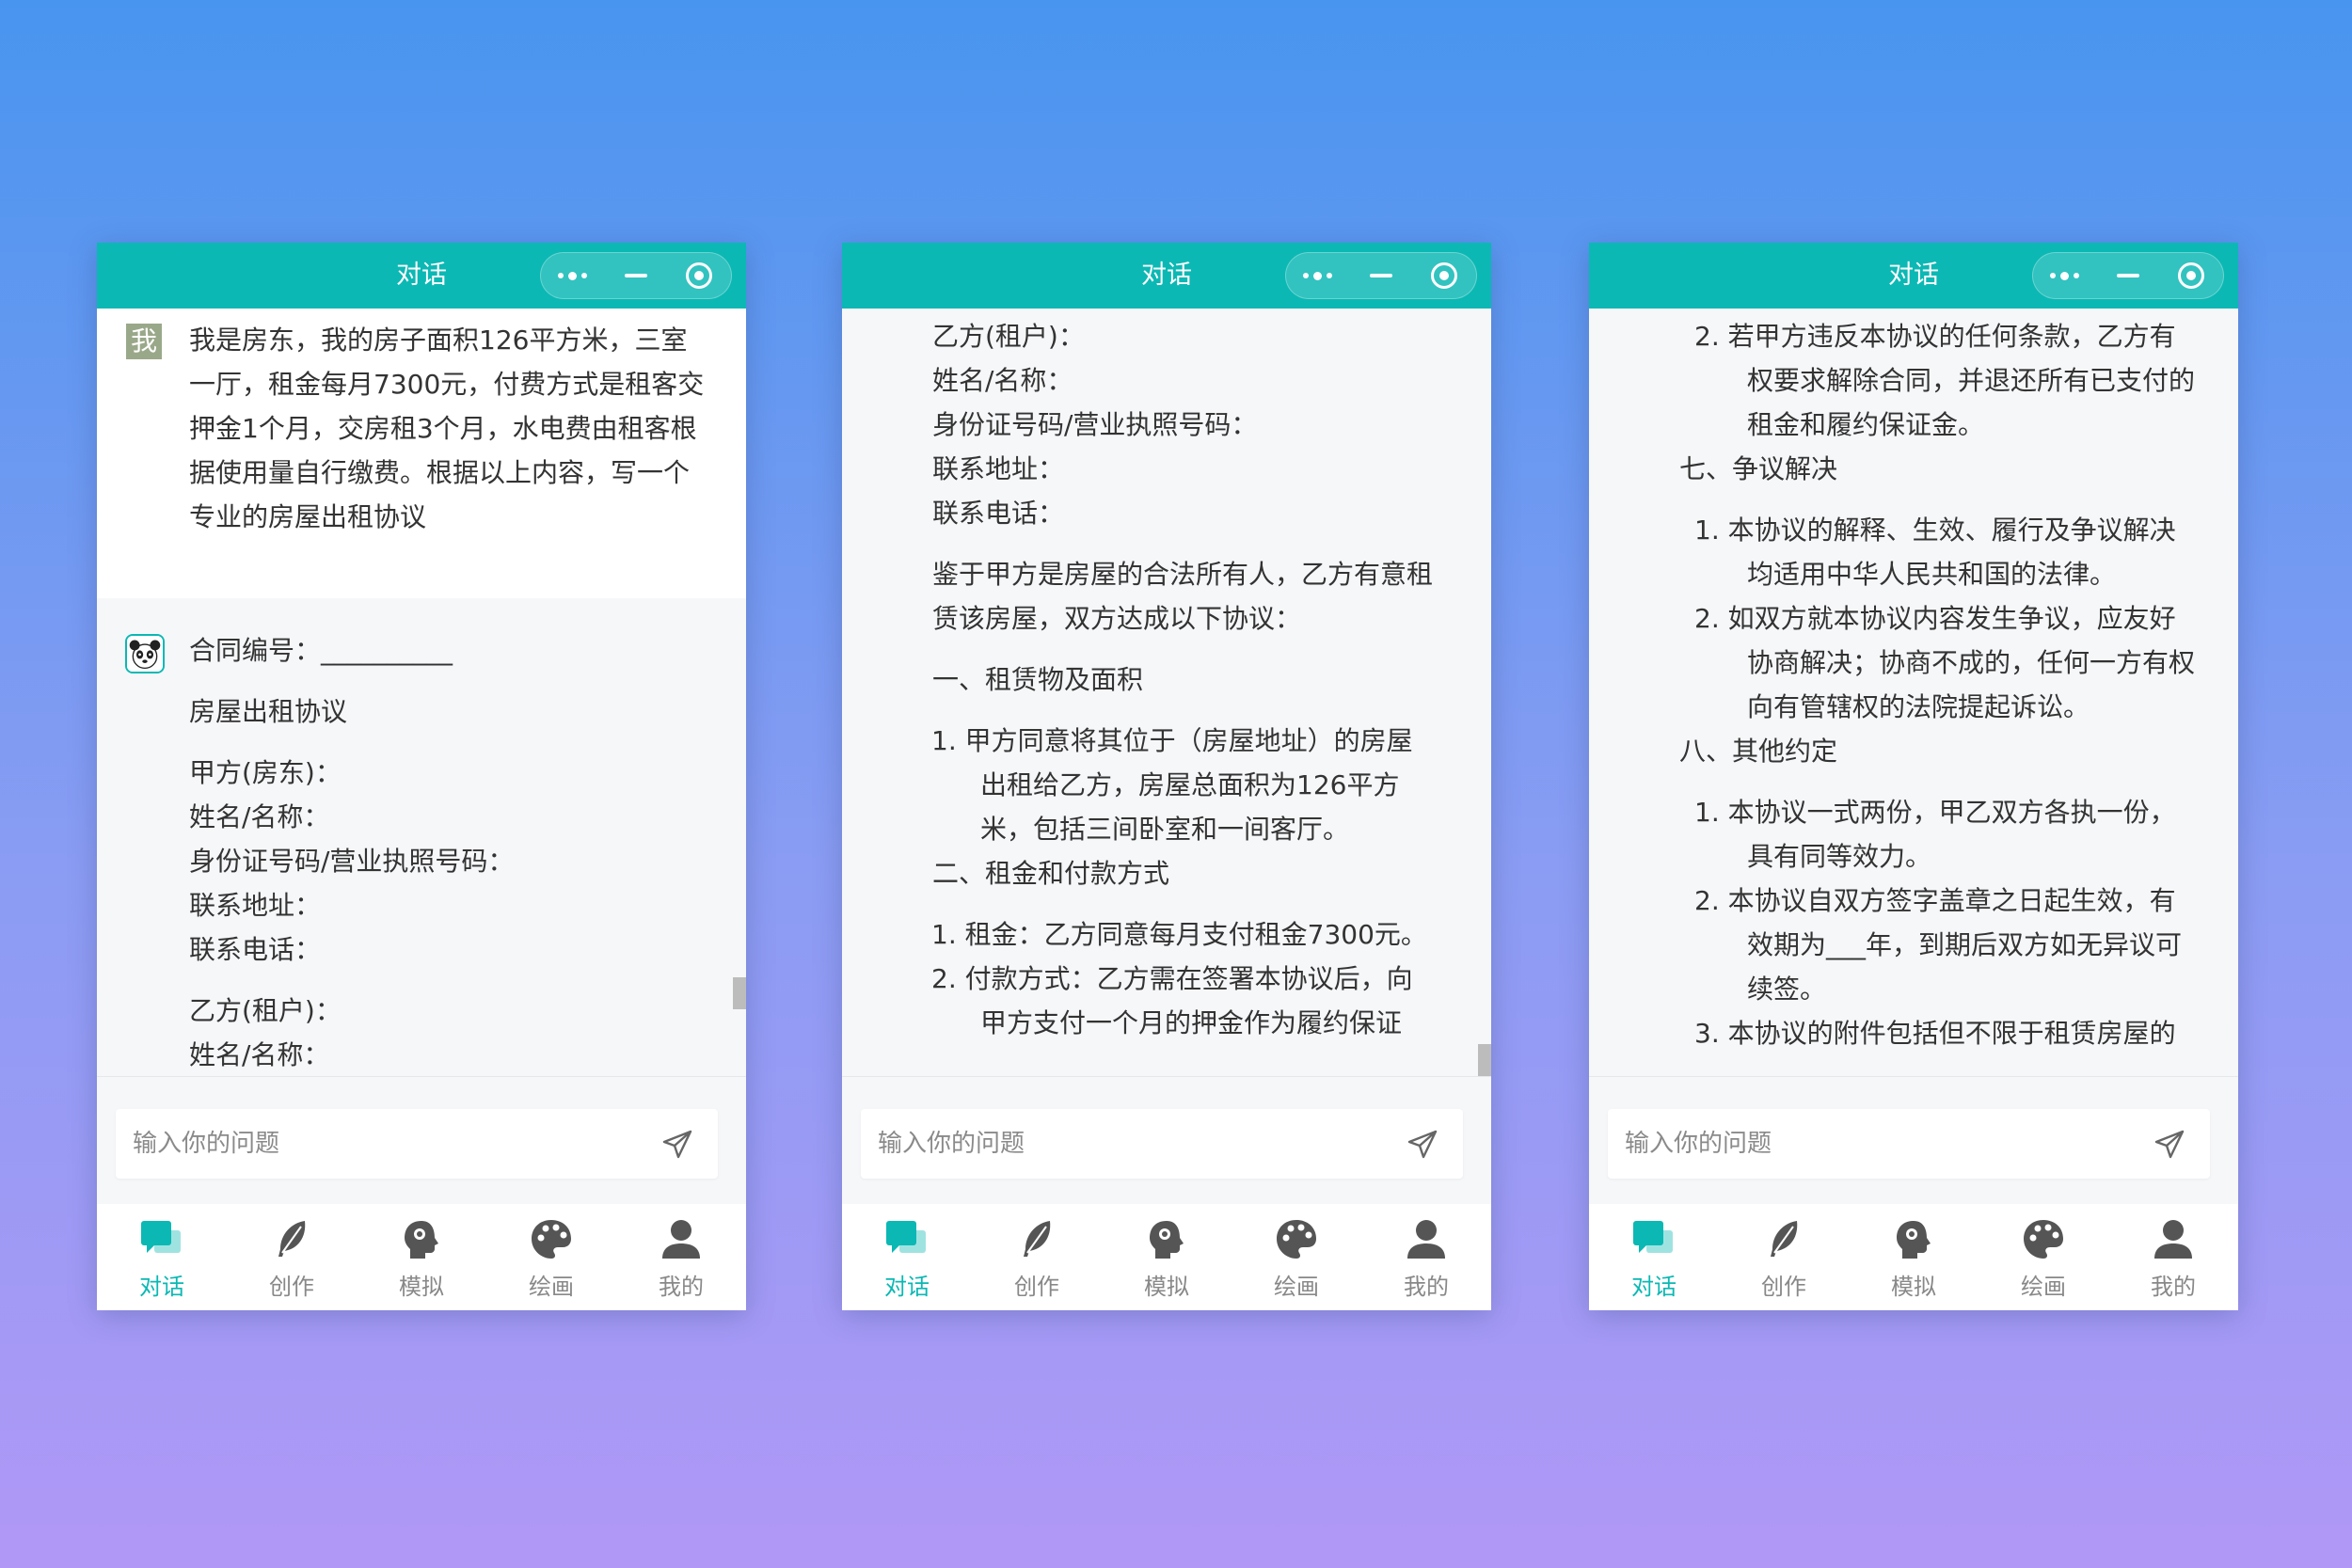 The width and height of the screenshot is (2352, 1568). Describe the element at coordinates (1191, 1023) in the screenshot. I see `clause-text: 甲方支付一个月的押金作为履约保证` at that location.